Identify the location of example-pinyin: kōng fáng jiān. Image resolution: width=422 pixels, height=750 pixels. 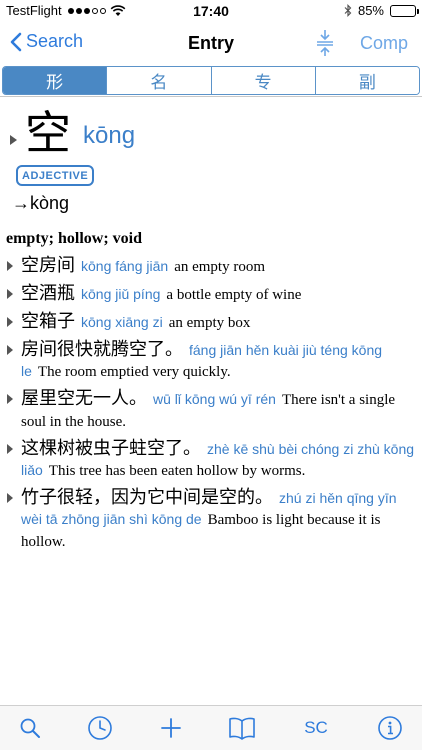
(125, 266).